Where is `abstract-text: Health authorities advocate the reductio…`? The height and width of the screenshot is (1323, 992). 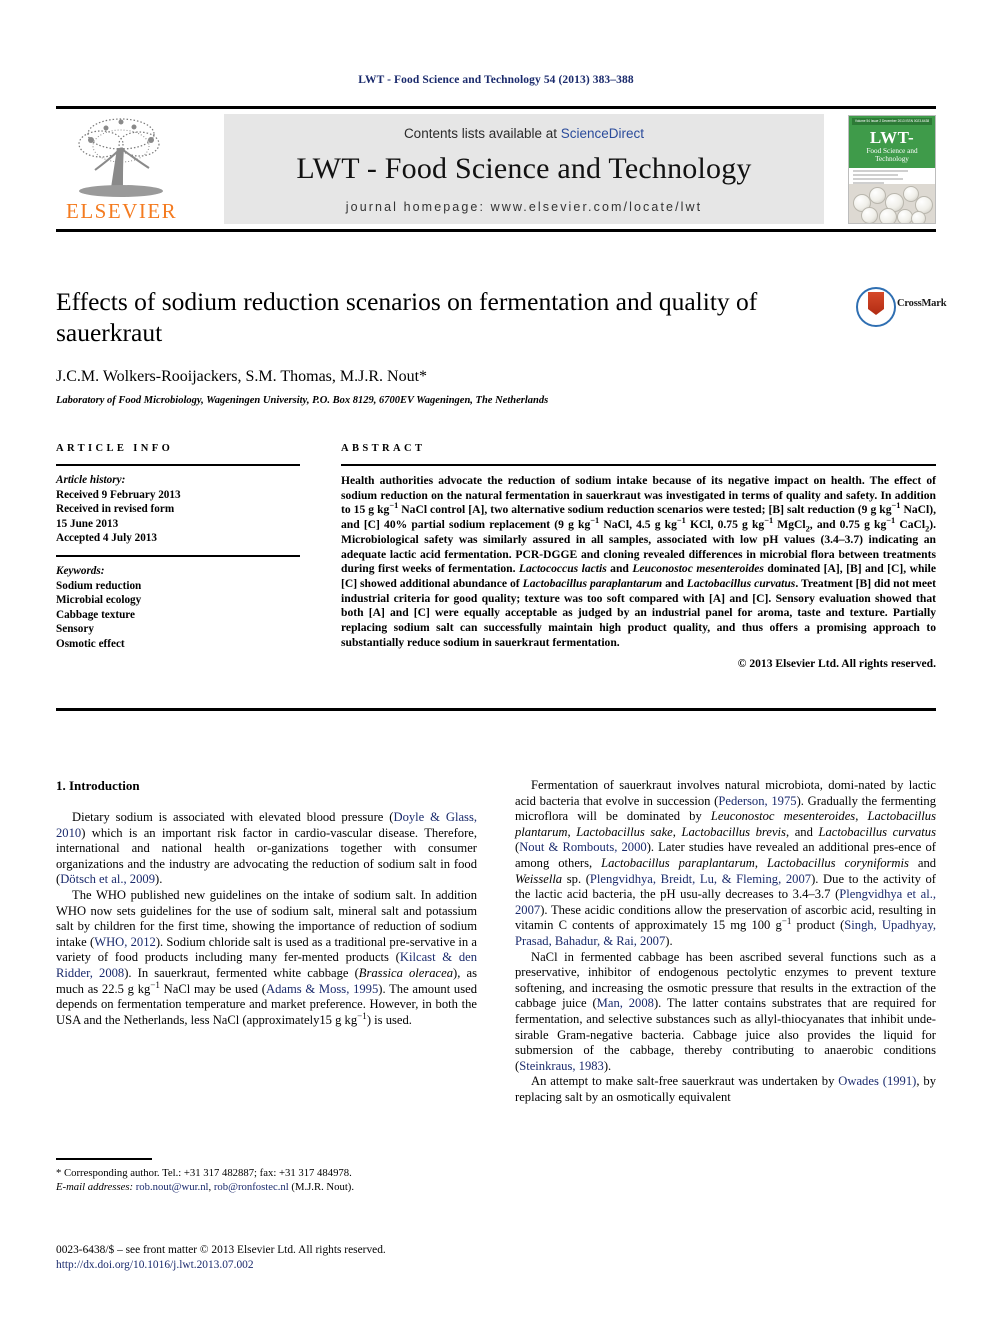
abstract-text: Health authorities advocate the reductio… is located at coordinates (639, 561).